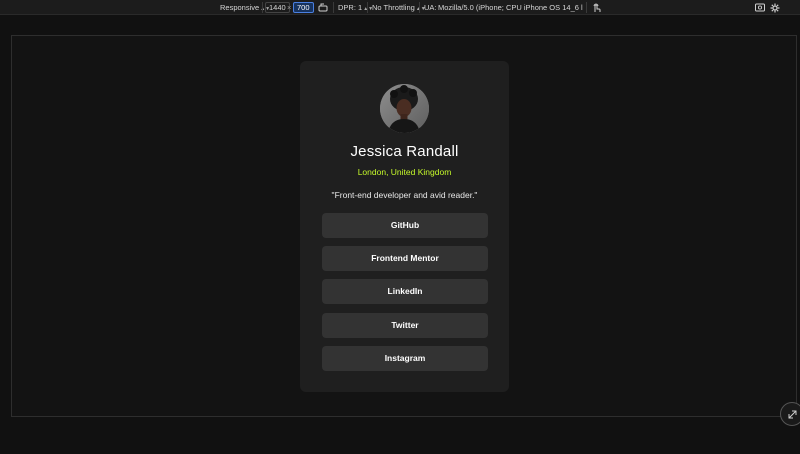 The image size is (800, 454). I want to click on instagram-link-button: Instagram, so click(405, 358).